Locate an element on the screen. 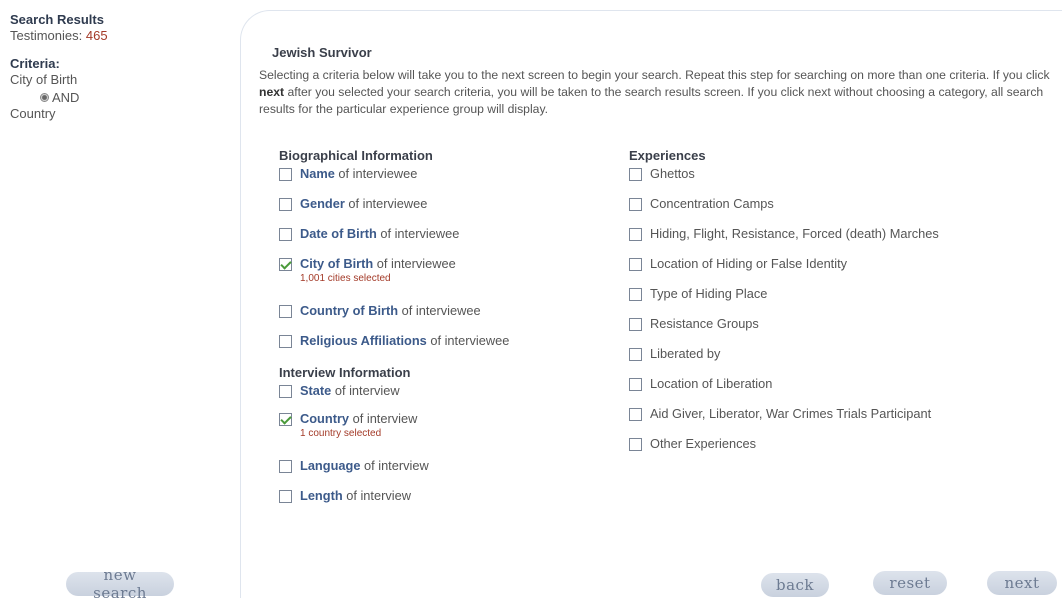  option-label: Length of interview is located at coordinates (355, 495).